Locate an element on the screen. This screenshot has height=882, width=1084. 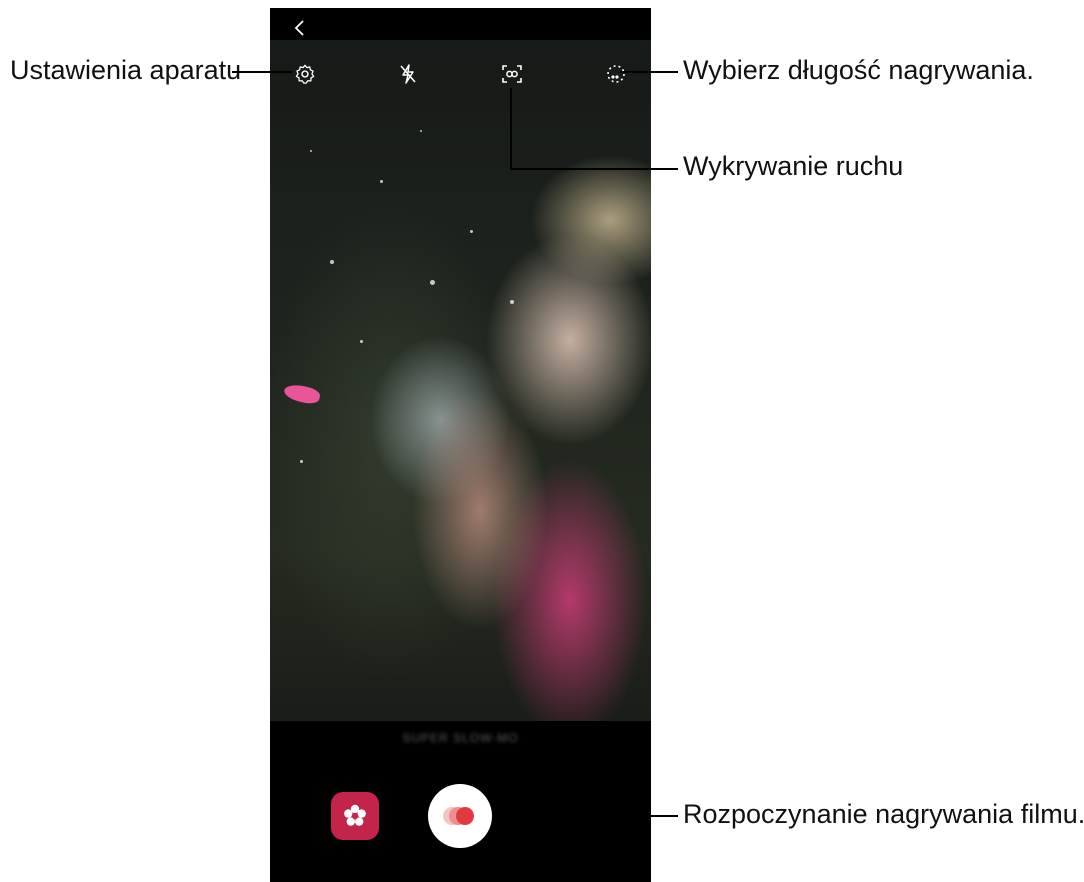
callout-length-line is located at coordinates (649, 72).